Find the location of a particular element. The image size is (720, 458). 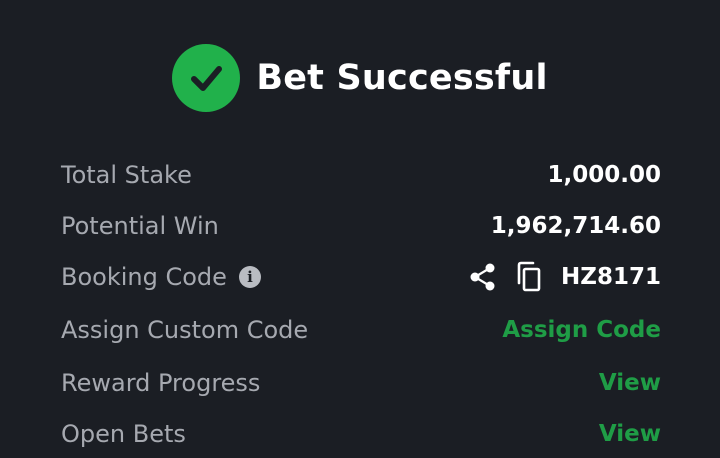

assign-custom-code-label: Assign Custom Code is located at coordinates (185, 330).